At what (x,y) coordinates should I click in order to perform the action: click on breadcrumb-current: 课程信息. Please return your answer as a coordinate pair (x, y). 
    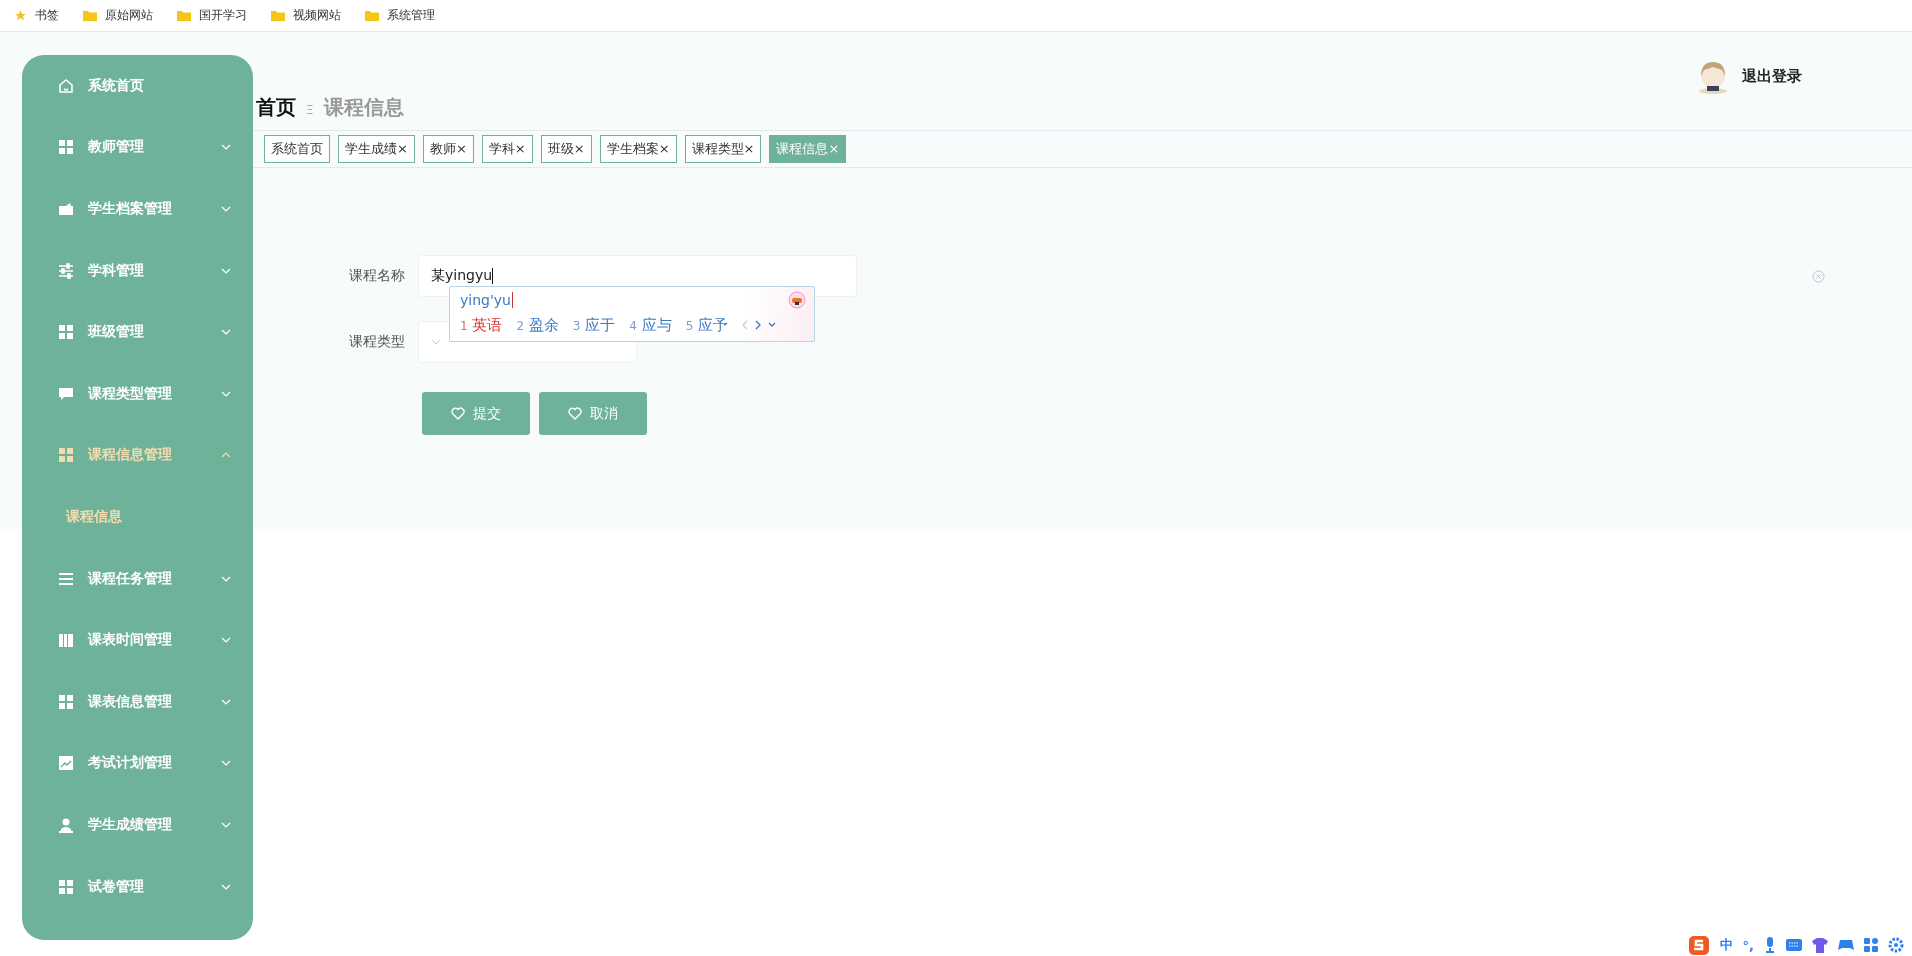
    Looking at the image, I should click on (363, 107).